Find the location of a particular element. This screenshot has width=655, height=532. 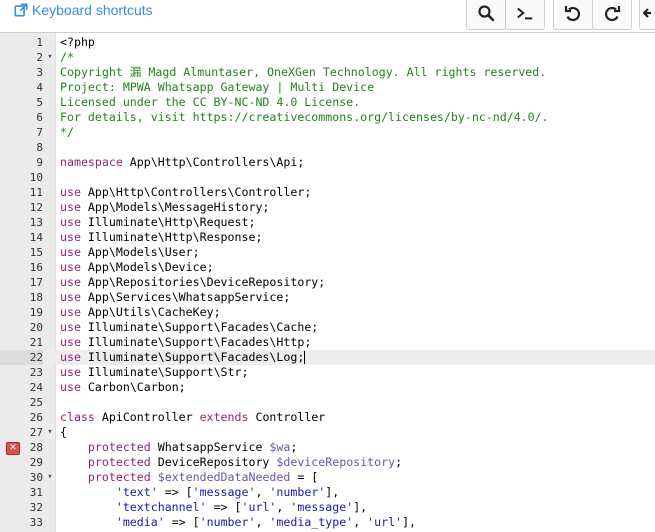

line-number: 17 is located at coordinates (36, 282).